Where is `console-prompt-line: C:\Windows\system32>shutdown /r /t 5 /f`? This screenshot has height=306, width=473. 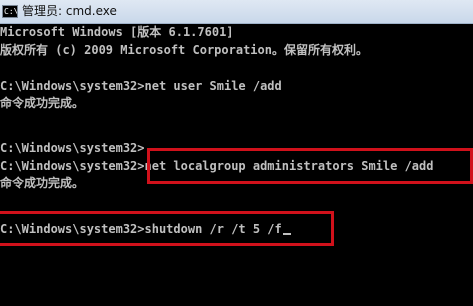 console-prompt-line: C:\Windows\system32>shutdown /r /t 5 /f is located at coordinates (145, 229).